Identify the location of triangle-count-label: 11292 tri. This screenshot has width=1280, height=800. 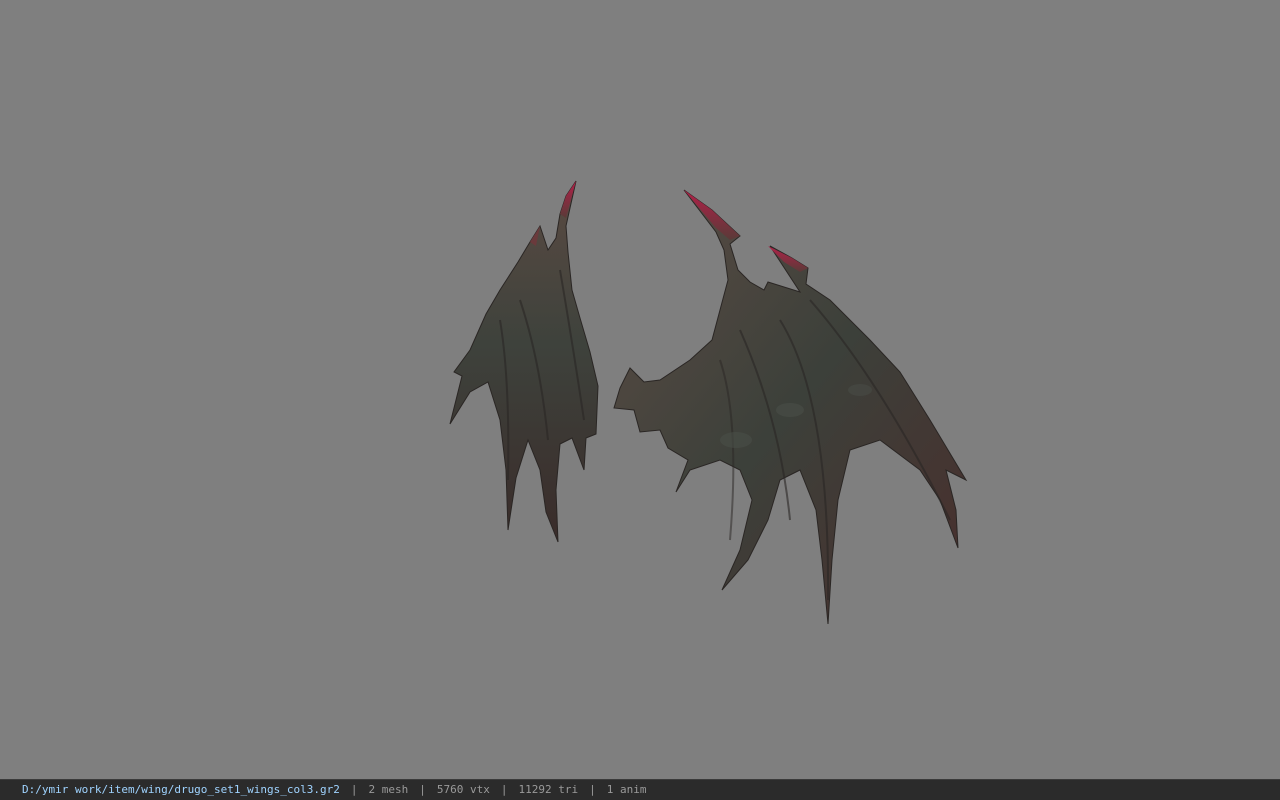
(548, 789).